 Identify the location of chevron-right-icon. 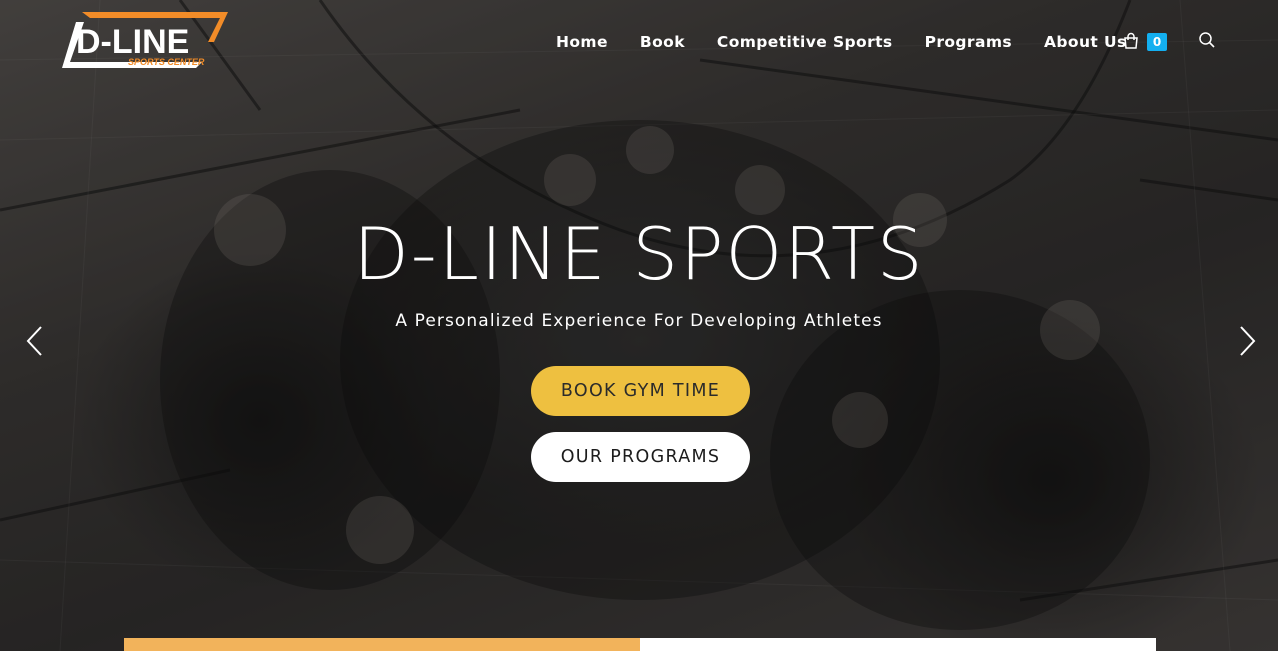
(1248, 341).